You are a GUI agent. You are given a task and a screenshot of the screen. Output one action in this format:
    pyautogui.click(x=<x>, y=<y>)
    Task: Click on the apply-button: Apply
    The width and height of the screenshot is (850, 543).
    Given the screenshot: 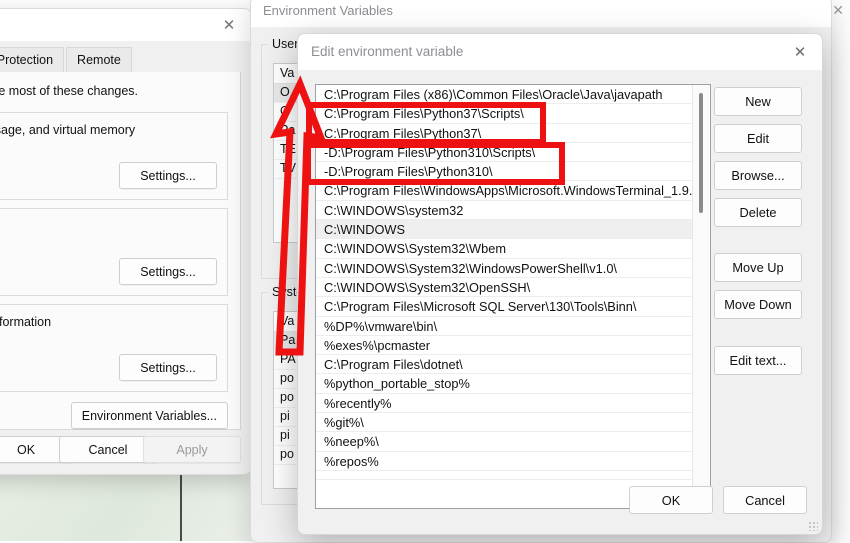 What is the action you would take?
    pyautogui.click(x=192, y=449)
    